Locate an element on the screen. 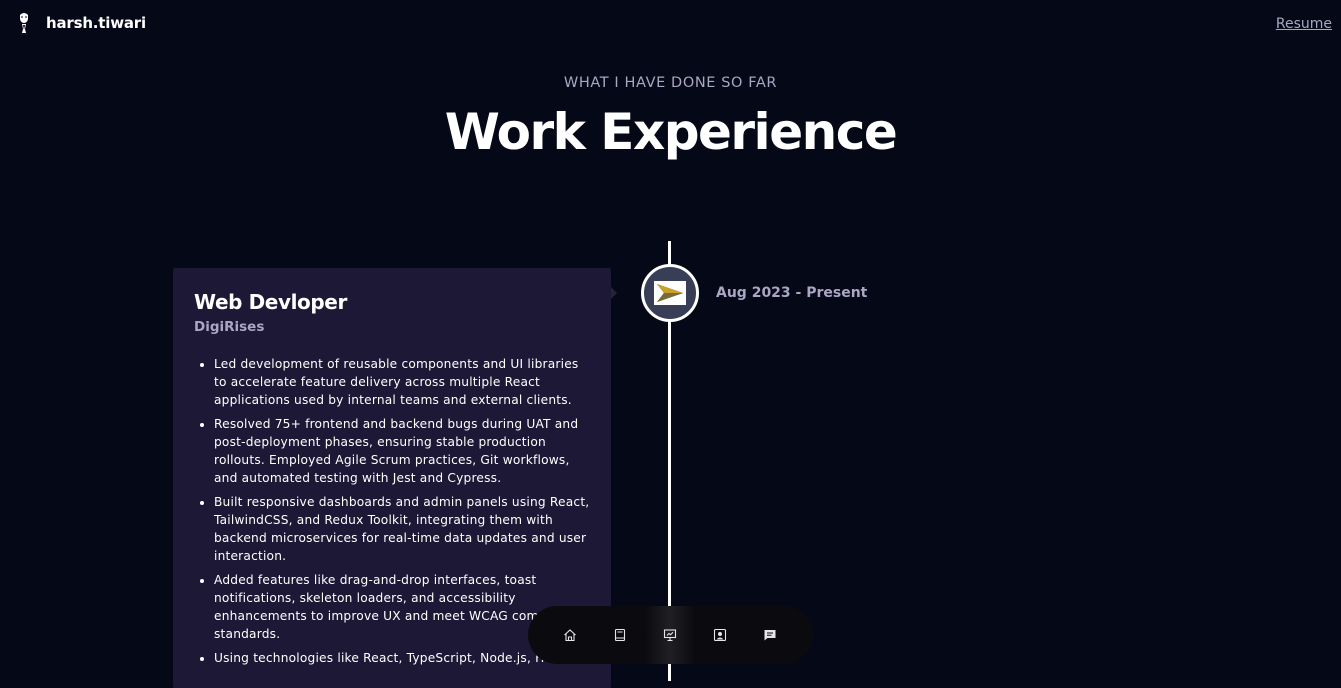  portrait-icon is located at coordinates (24, 23).